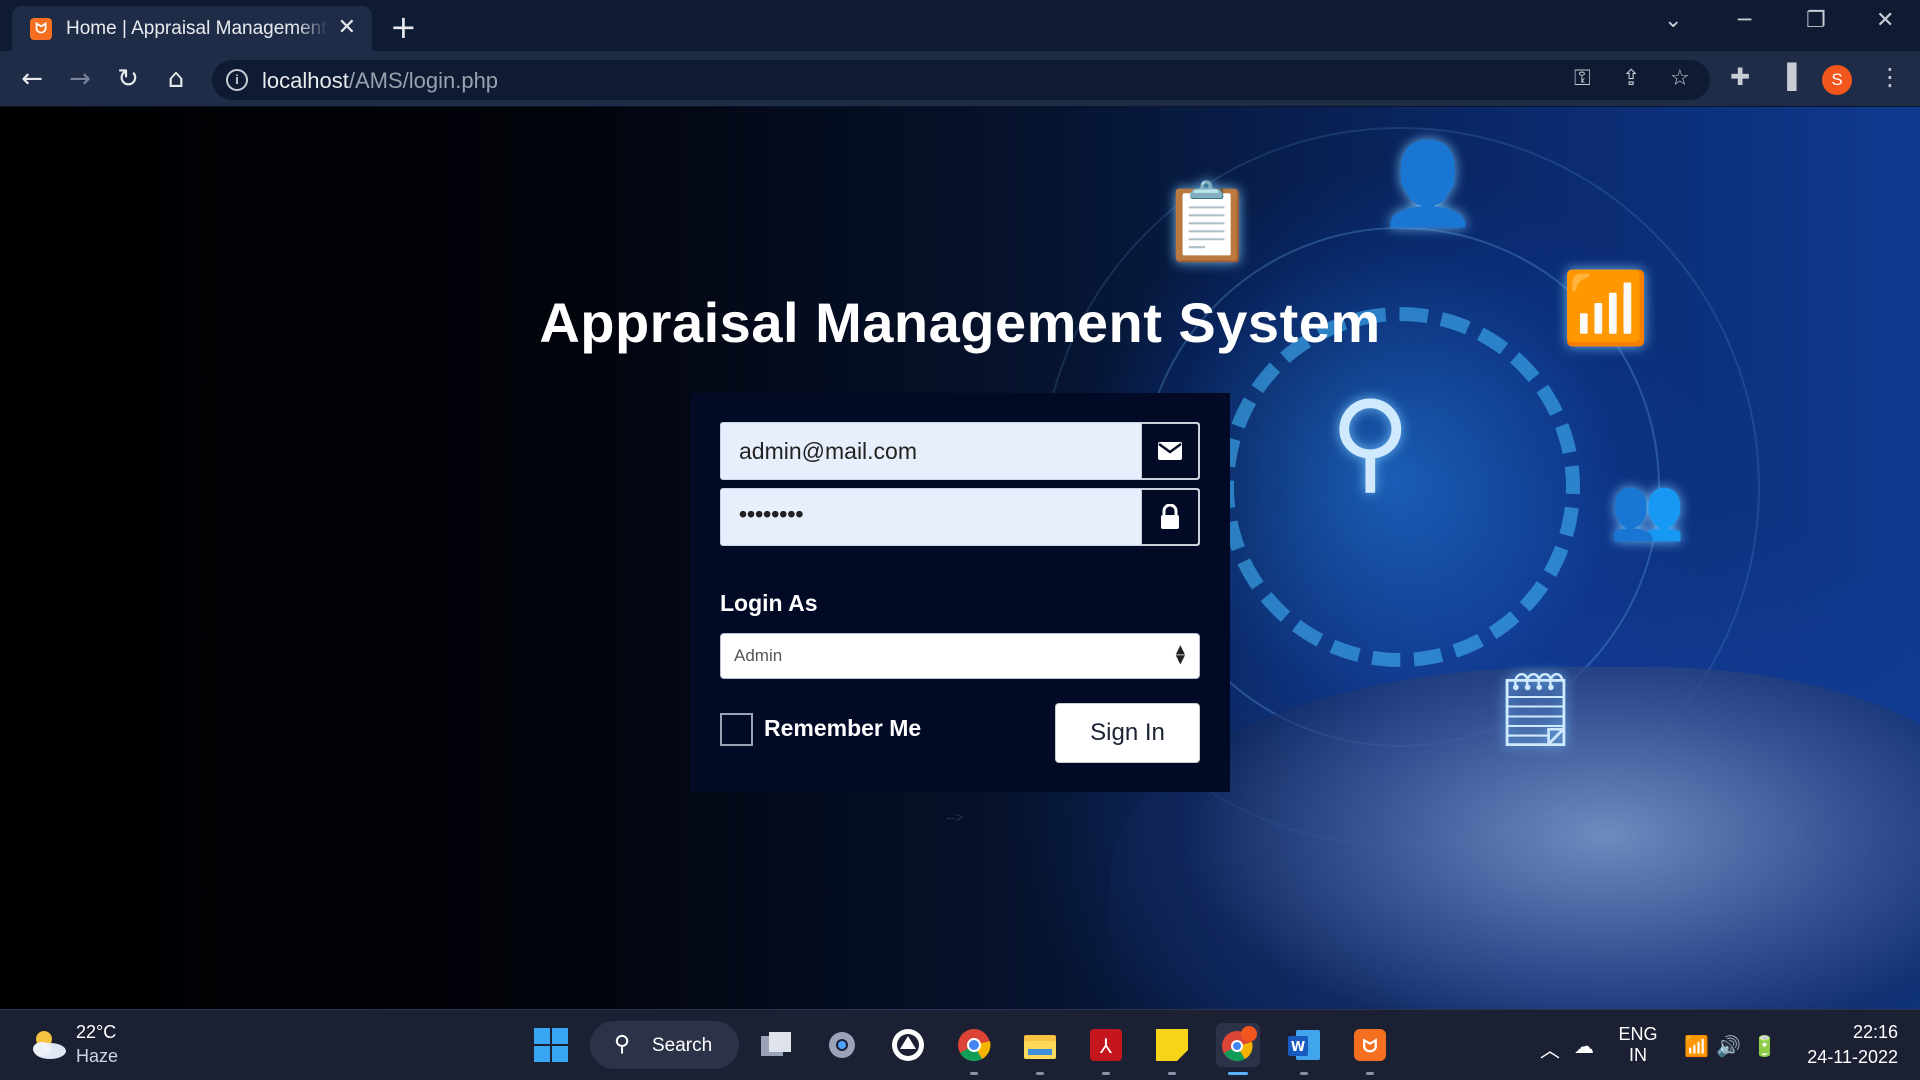 Image resolution: width=1920 pixels, height=1080 pixels. What do you see at coordinates (1370, 1046) in the screenshot?
I see `svg-text: ᗢ` at bounding box center [1370, 1046].